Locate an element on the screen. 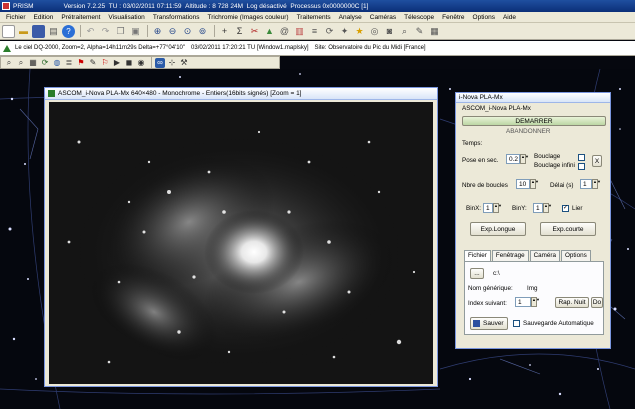  telescope-icon: ⌕ is located at coordinates (404, 31).